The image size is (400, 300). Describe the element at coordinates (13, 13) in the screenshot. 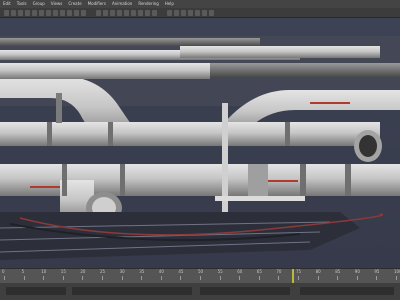

I see `redo-icon` at that location.